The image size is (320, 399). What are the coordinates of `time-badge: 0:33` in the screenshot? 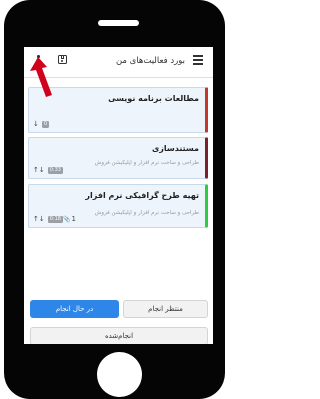 It's located at (55, 170).